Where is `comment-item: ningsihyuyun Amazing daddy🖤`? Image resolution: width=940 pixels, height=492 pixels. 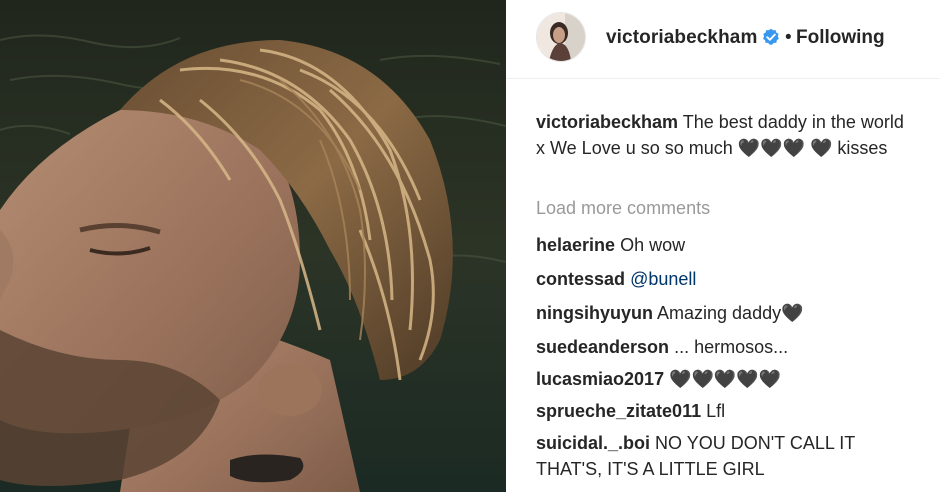
comment-item: ningsihyuyun Amazing daddy🖤 is located at coordinates (721, 313).